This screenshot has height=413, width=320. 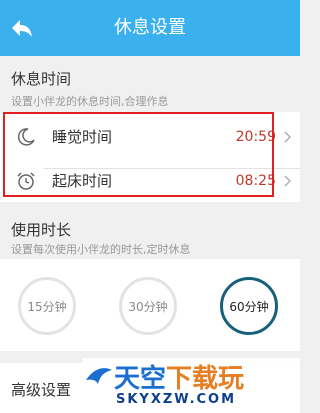 I want to click on page-title: 休息设置, so click(x=150, y=27).